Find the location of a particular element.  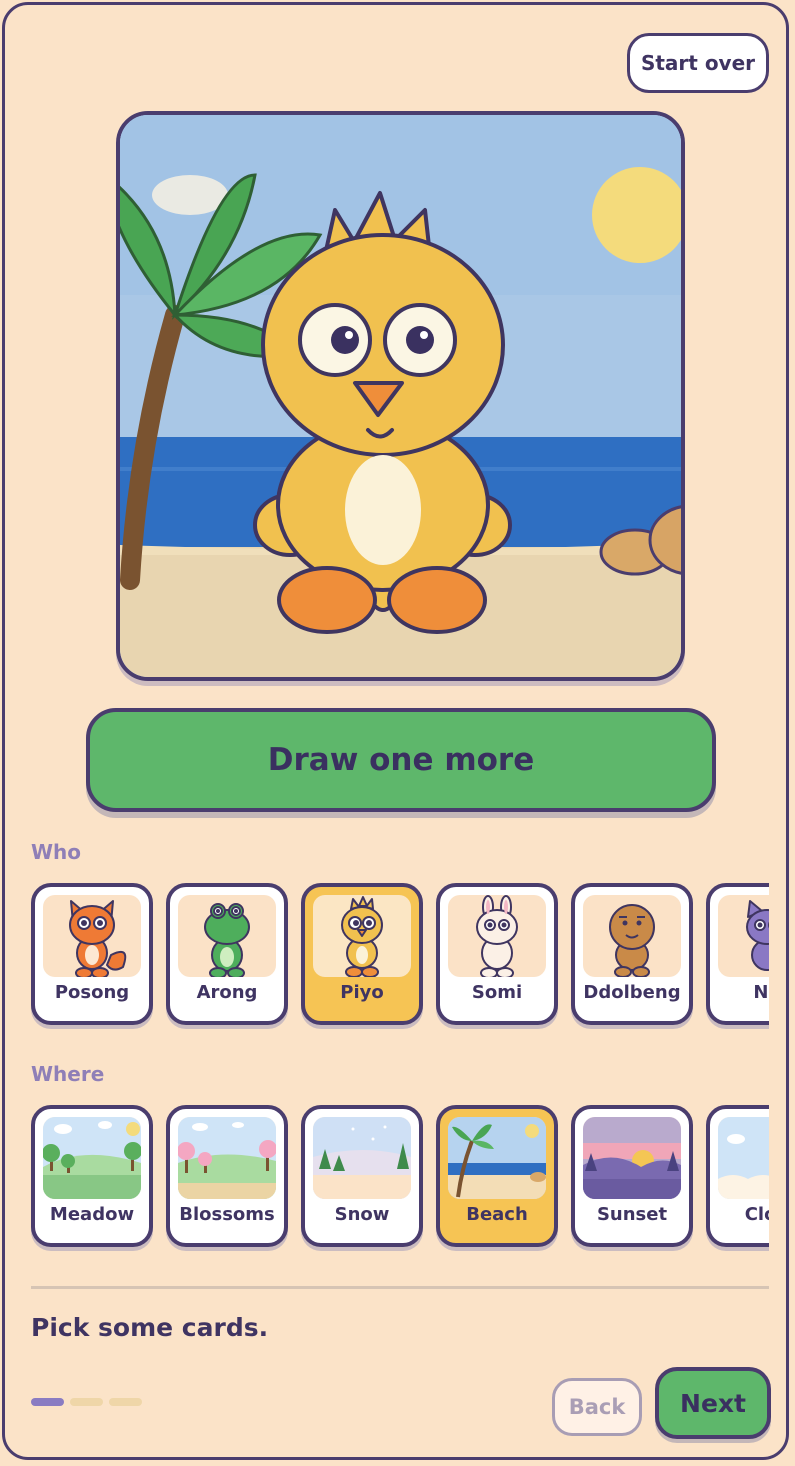

meadow-icon is located at coordinates (92, 1158).